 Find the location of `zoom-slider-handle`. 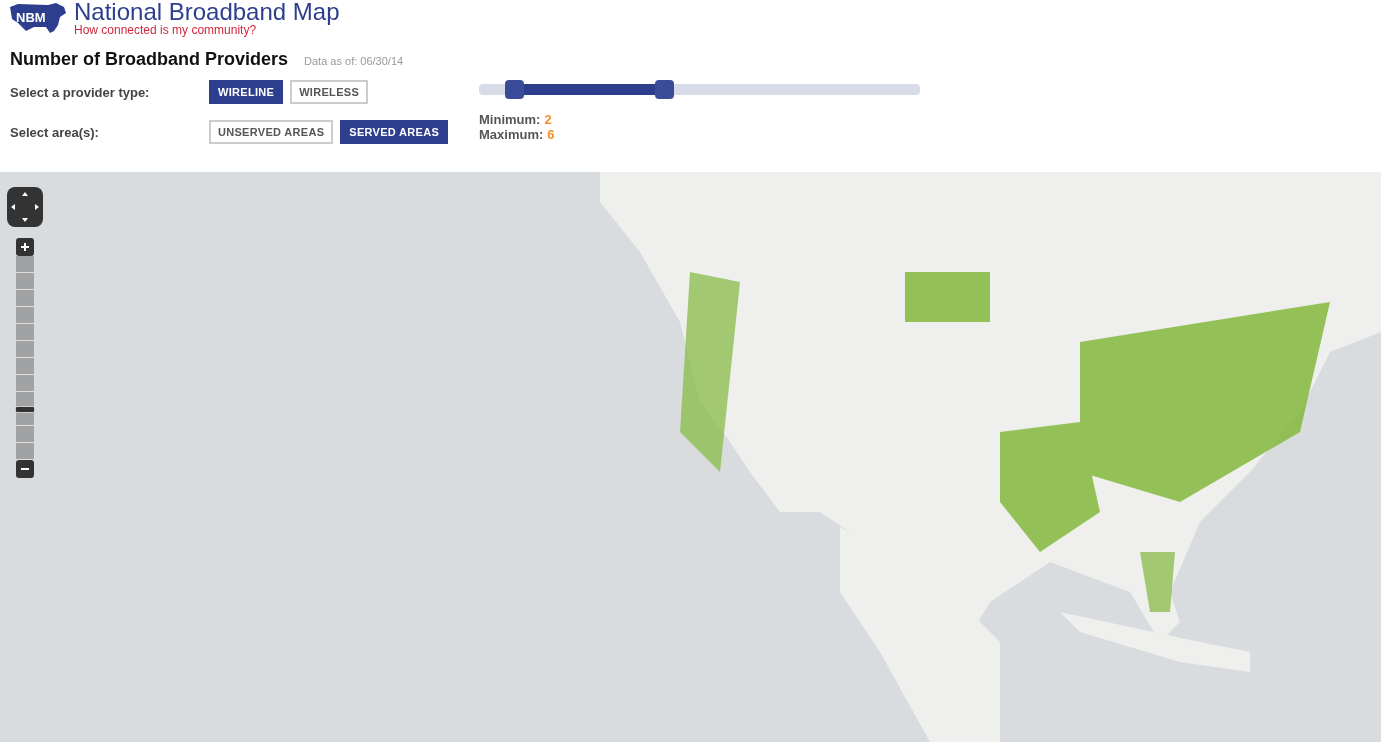

zoom-slider-handle is located at coordinates (25, 410).